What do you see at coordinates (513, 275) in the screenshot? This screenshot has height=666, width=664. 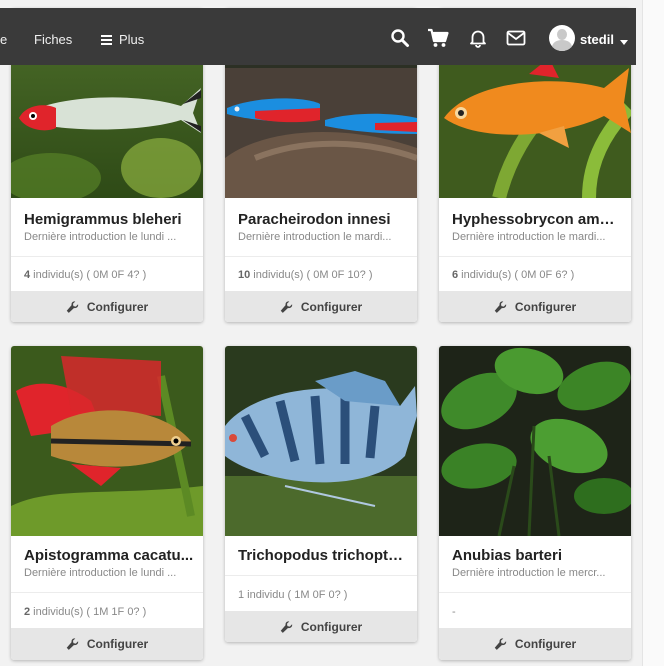 I see `card-count: 6 individu(s) ( 0M 0F 6? )` at bounding box center [513, 275].